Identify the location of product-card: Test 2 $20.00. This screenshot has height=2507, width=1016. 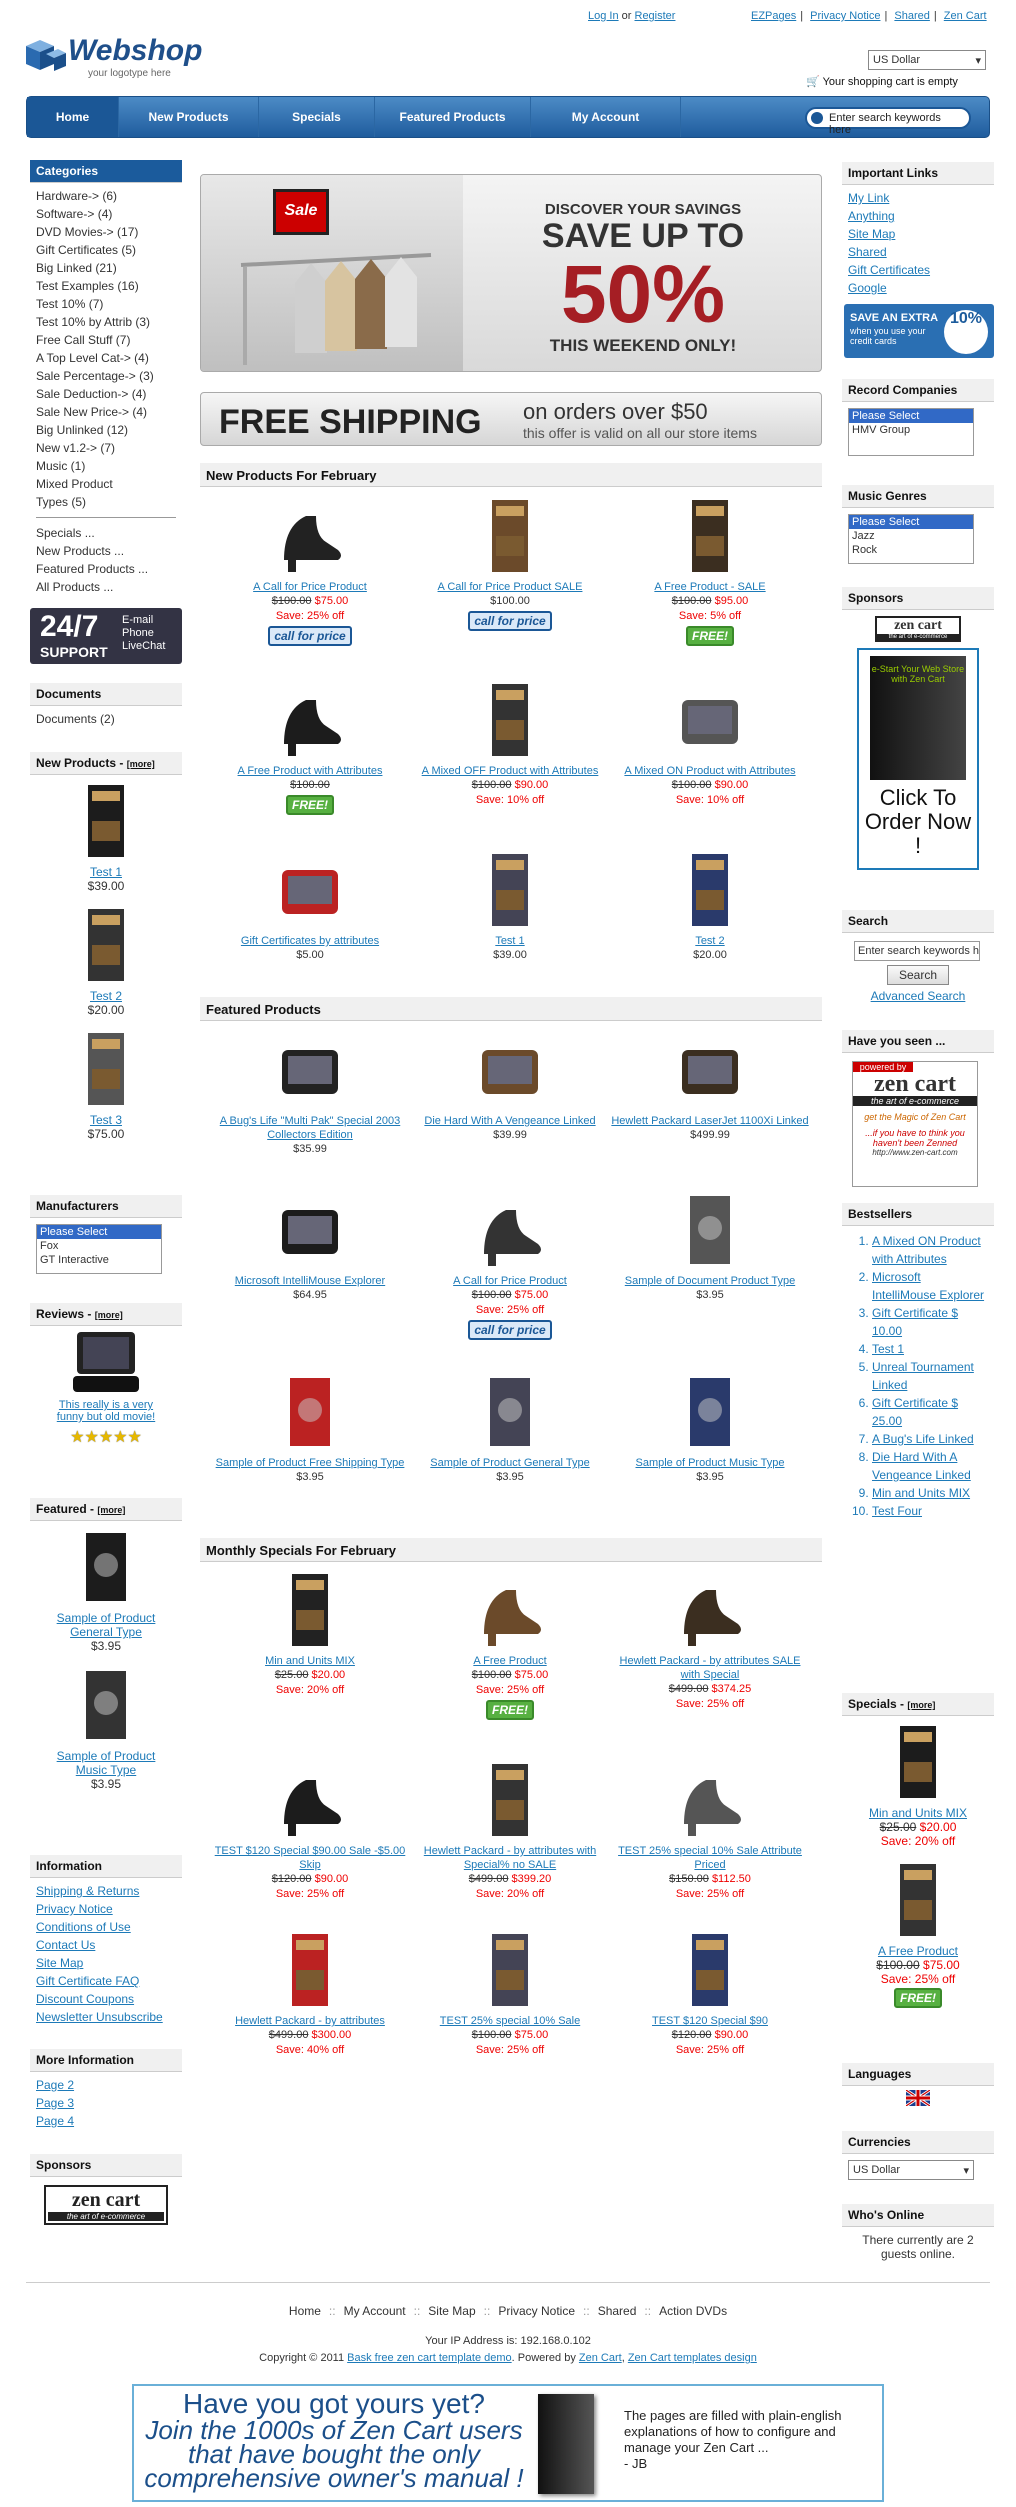
(710, 906).